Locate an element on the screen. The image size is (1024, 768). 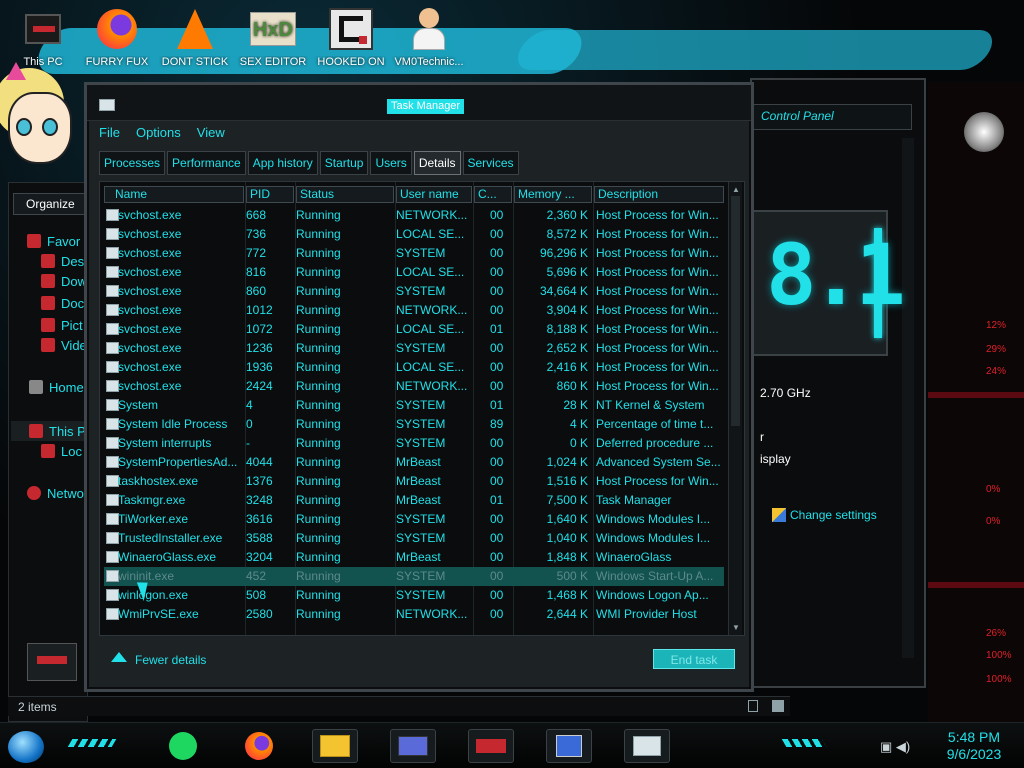
folder-icon is located at coordinates (335, 746).